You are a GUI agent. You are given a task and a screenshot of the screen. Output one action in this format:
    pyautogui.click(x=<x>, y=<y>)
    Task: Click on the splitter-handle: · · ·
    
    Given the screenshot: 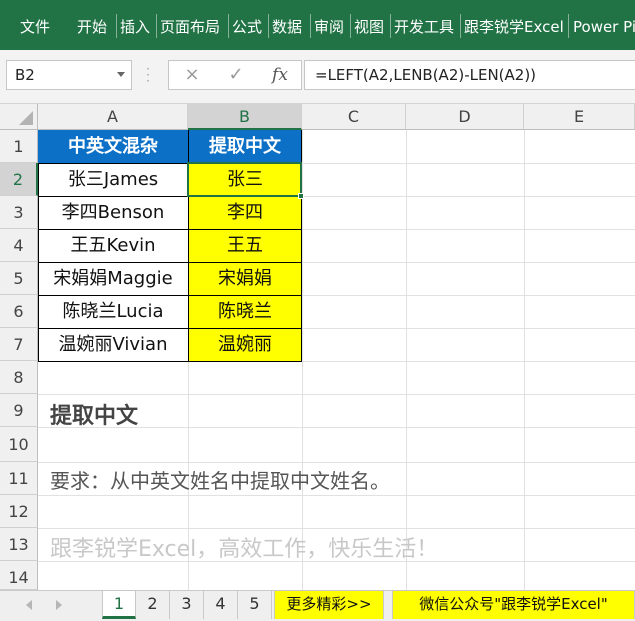 What is the action you would take?
    pyautogui.click(x=148, y=75)
    